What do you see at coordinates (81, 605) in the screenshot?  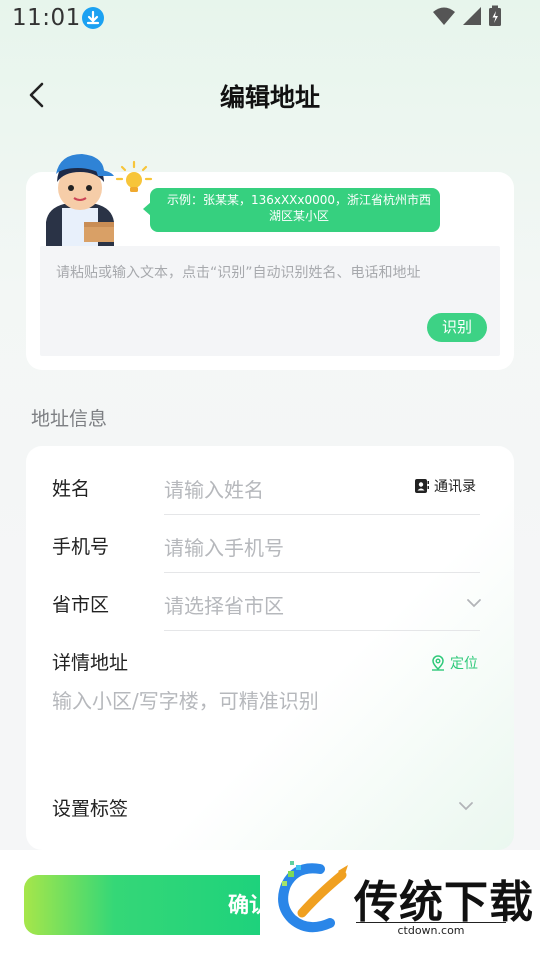 I see `region-label: 省市区` at bounding box center [81, 605].